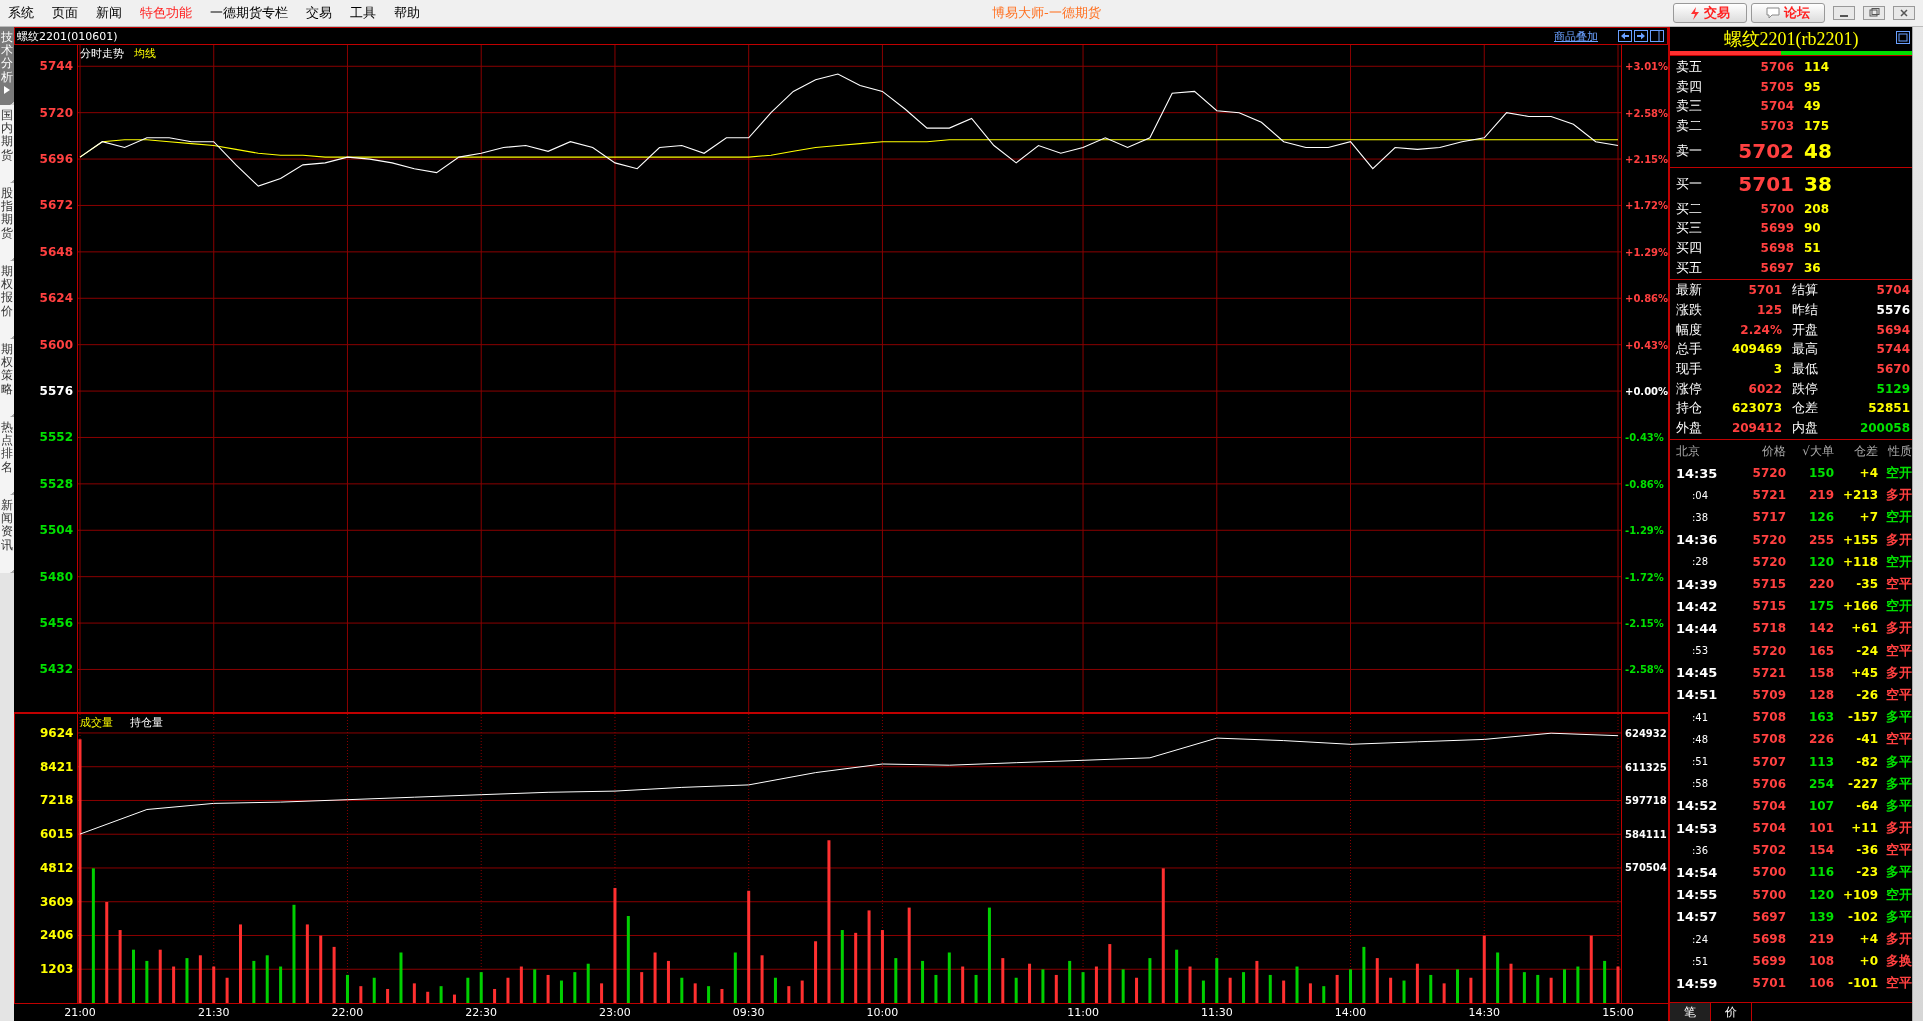 Image resolution: width=1923 pixels, height=1021 pixels. Describe the element at coordinates (1874, 13) in the screenshot. I see `restore-icon` at that location.